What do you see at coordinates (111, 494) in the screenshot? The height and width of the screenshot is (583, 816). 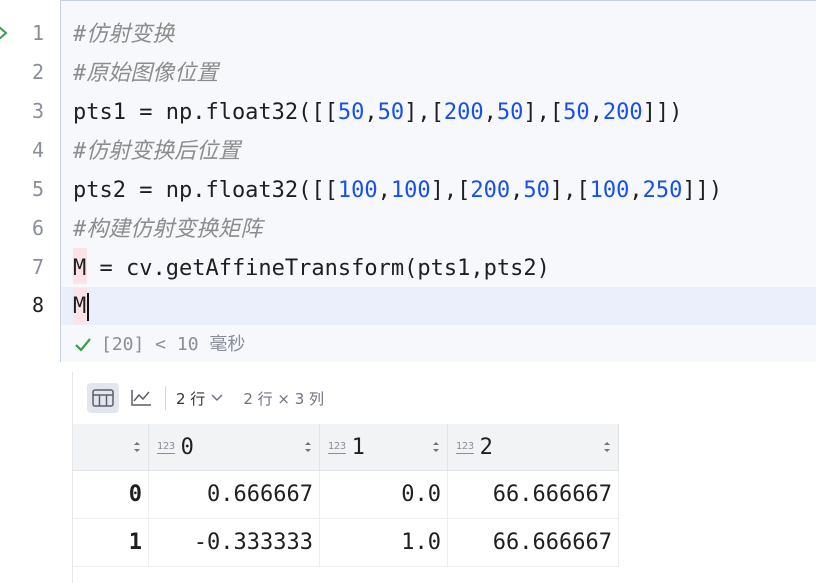 I see `row-index: 0` at bounding box center [111, 494].